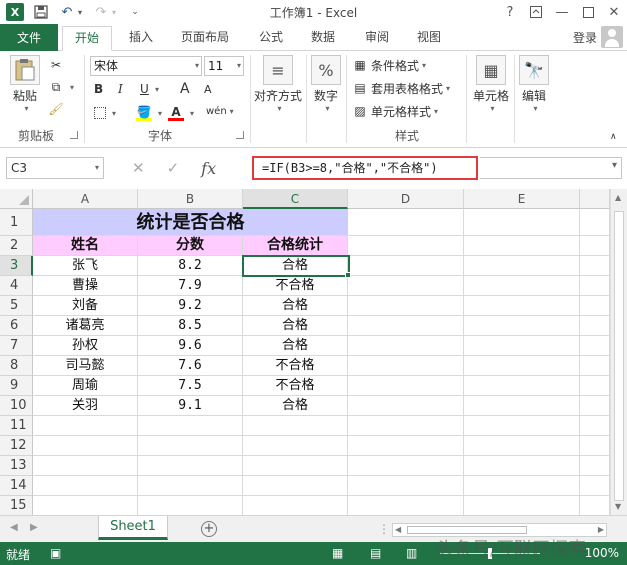 The image size is (627, 565). What do you see at coordinates (190, 222) in the screenshot?
I see `sheet-title-cell: 统计是否合格` at bounding box center [190, 222].